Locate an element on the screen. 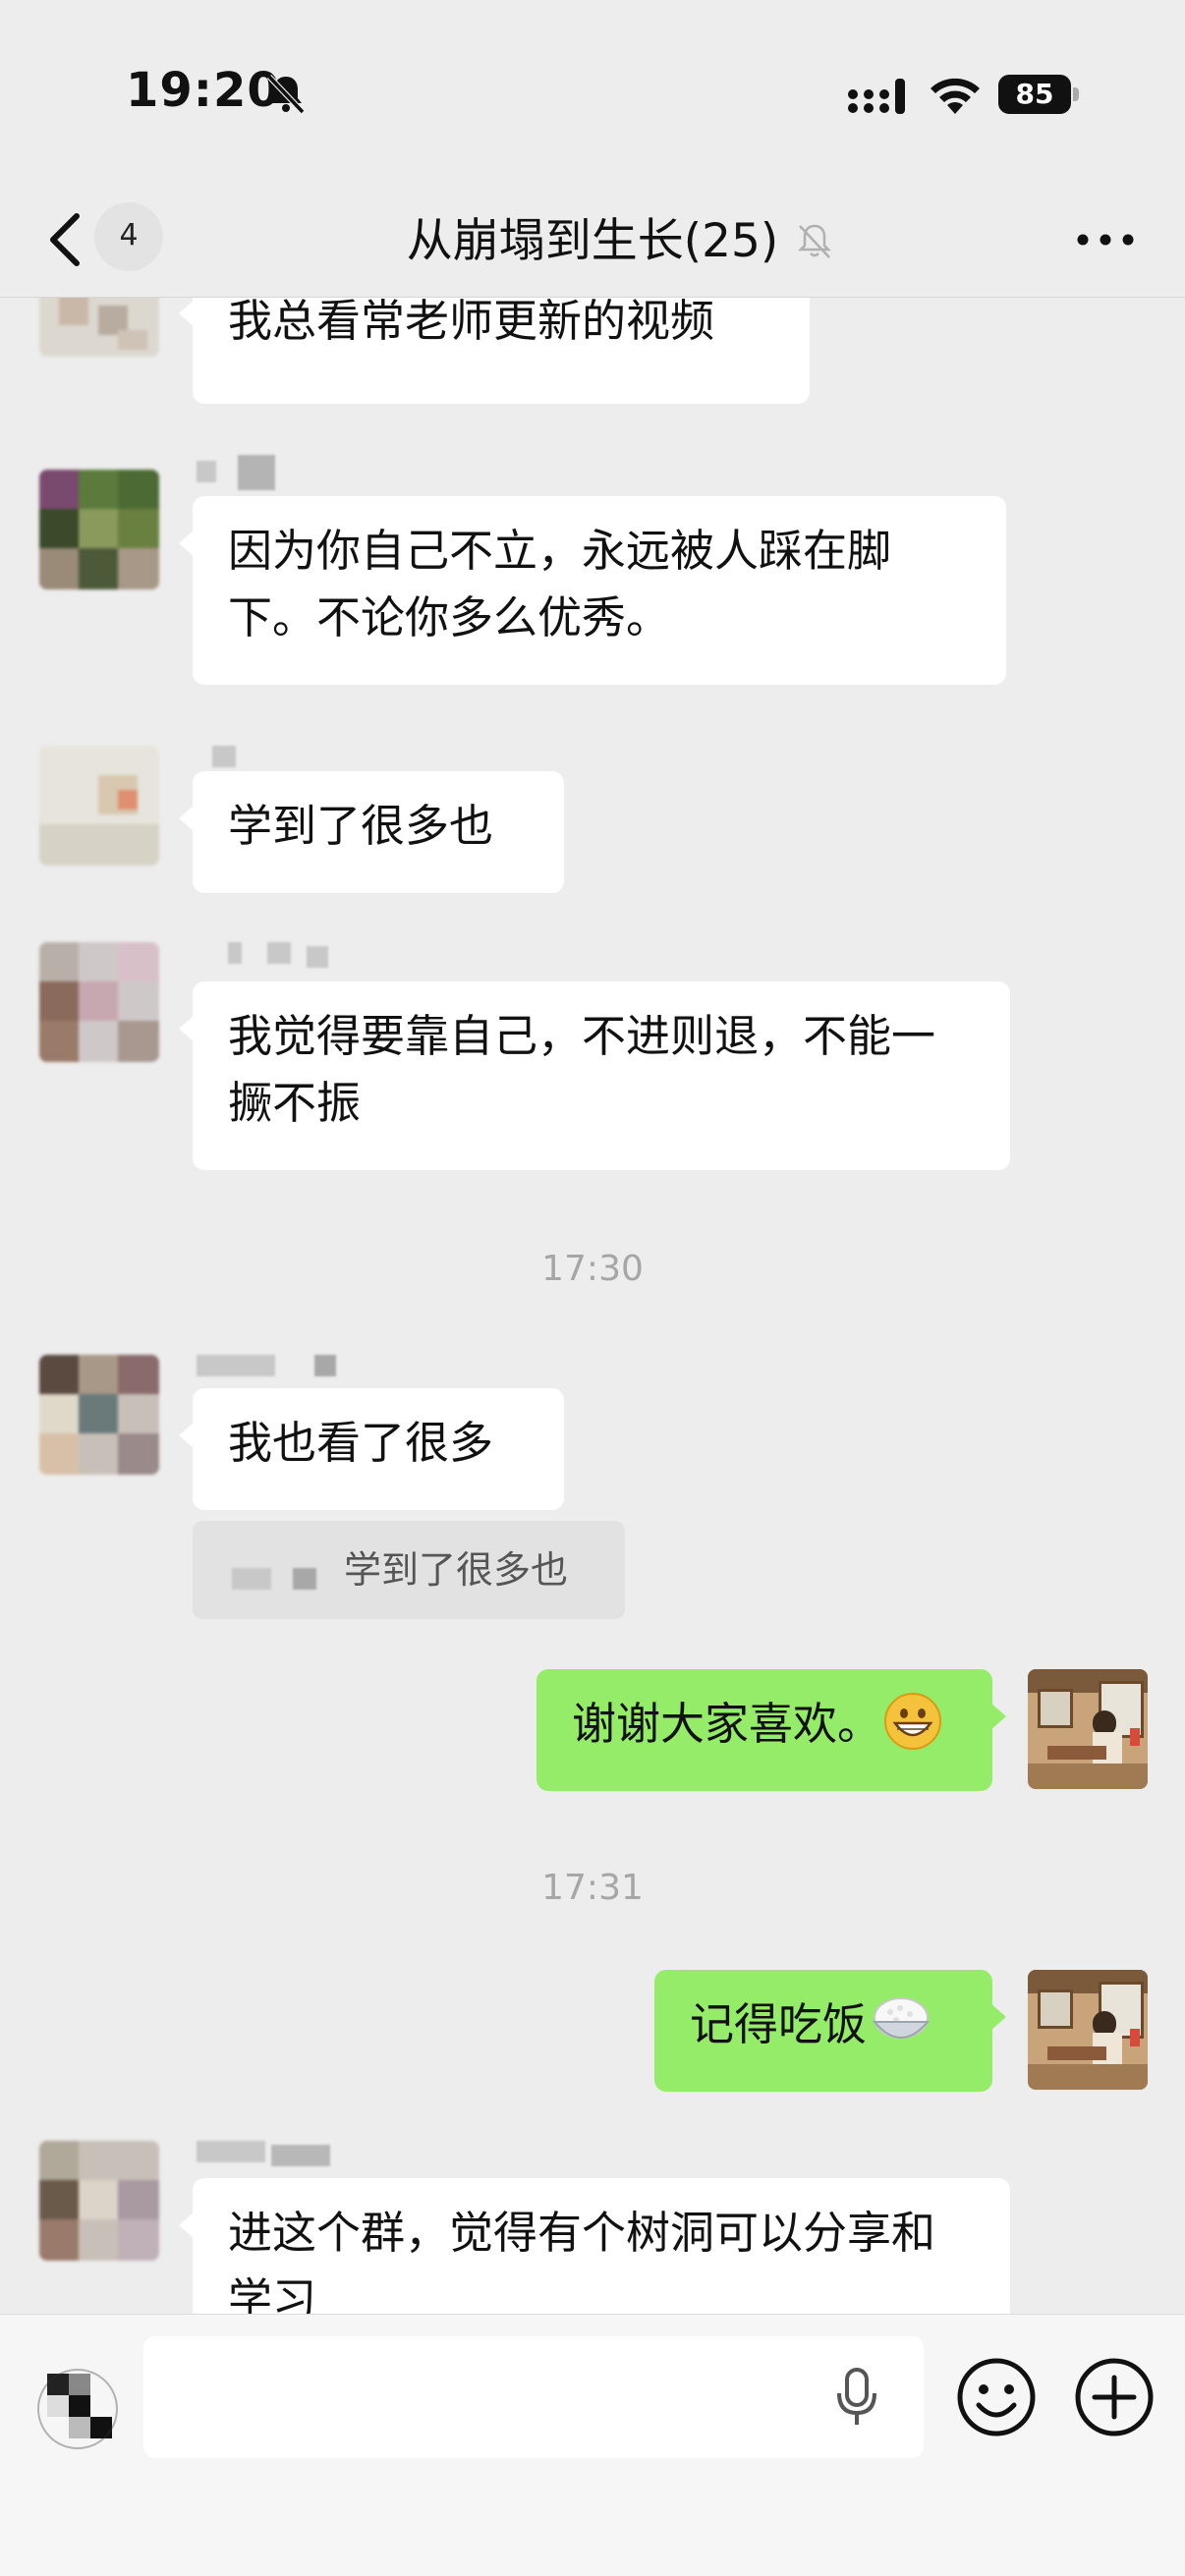  grinning-face-emoji is located at coordinates (913, 1721).